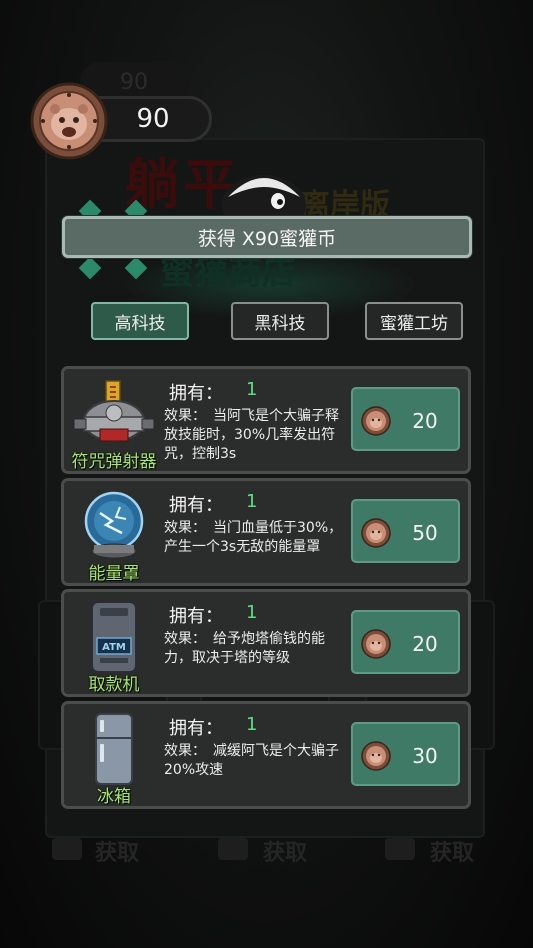 The image size is (533, 948). Describe the element at coordinates (425, 756) in the screenshot. I see `item-price: 30` at that location.